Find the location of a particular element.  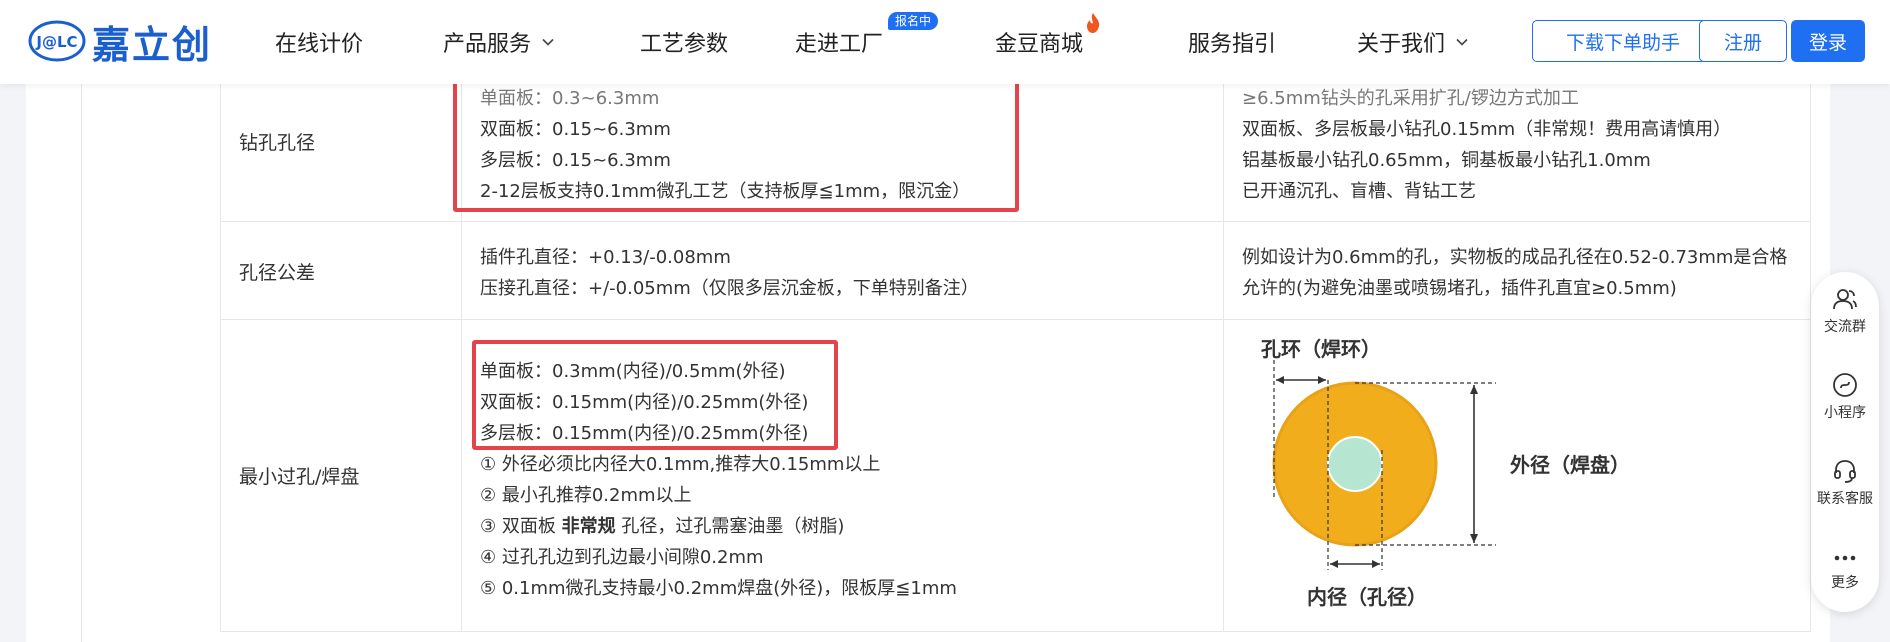

group-chat-icon is located at coordinates (1845, 299).